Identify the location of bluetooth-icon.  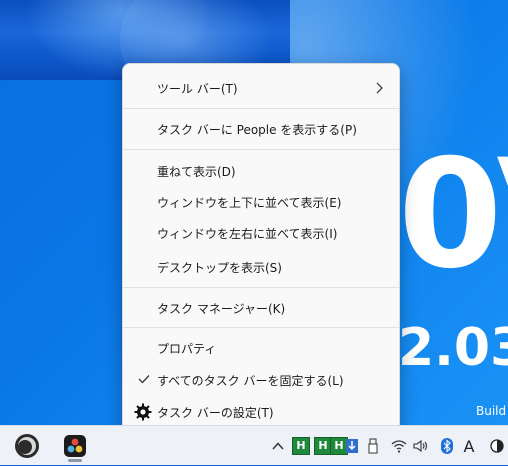
(447, 446).